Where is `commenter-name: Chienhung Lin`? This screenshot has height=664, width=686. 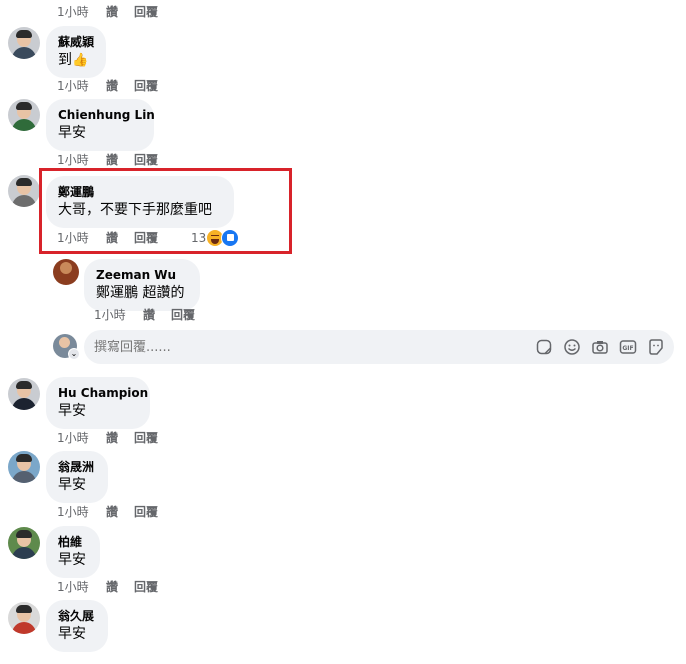
commenter-name: Chienhung Lin is located at coordinates (106, 115).